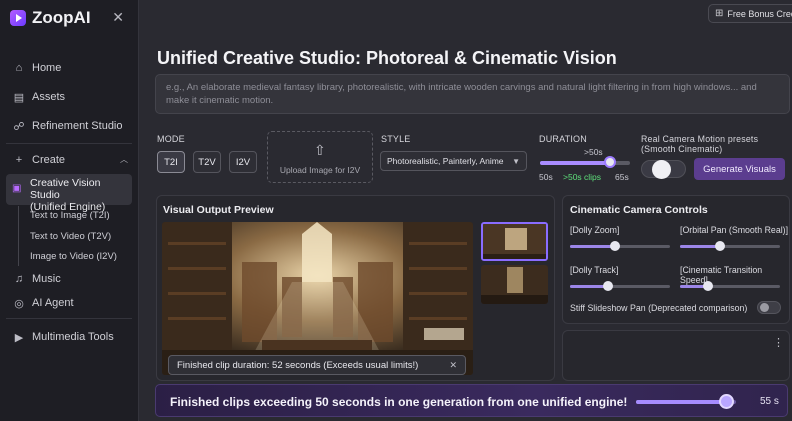  I want to click on gift-icon: ⊞, so click(719, 13).